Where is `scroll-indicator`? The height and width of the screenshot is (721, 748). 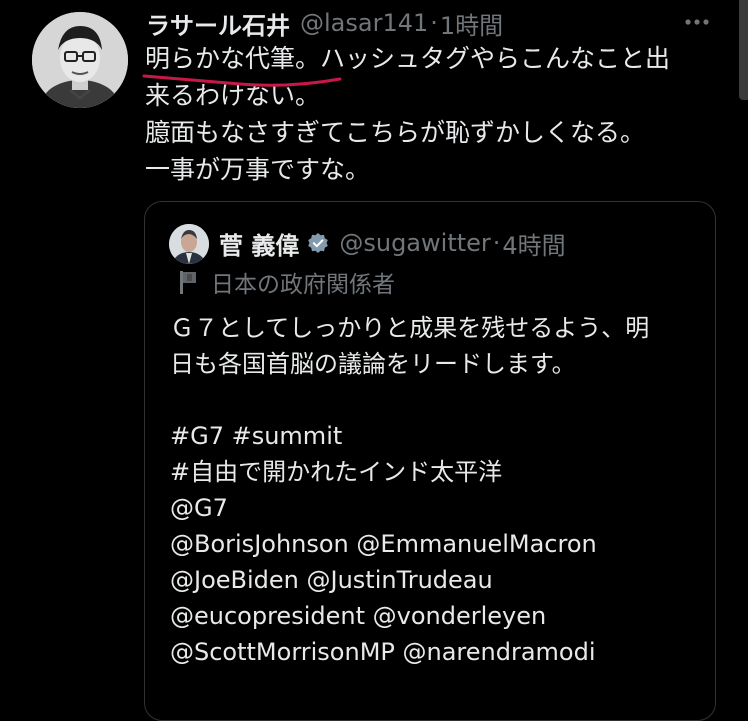 scroll-indicator is located at coordinates (743, 50).